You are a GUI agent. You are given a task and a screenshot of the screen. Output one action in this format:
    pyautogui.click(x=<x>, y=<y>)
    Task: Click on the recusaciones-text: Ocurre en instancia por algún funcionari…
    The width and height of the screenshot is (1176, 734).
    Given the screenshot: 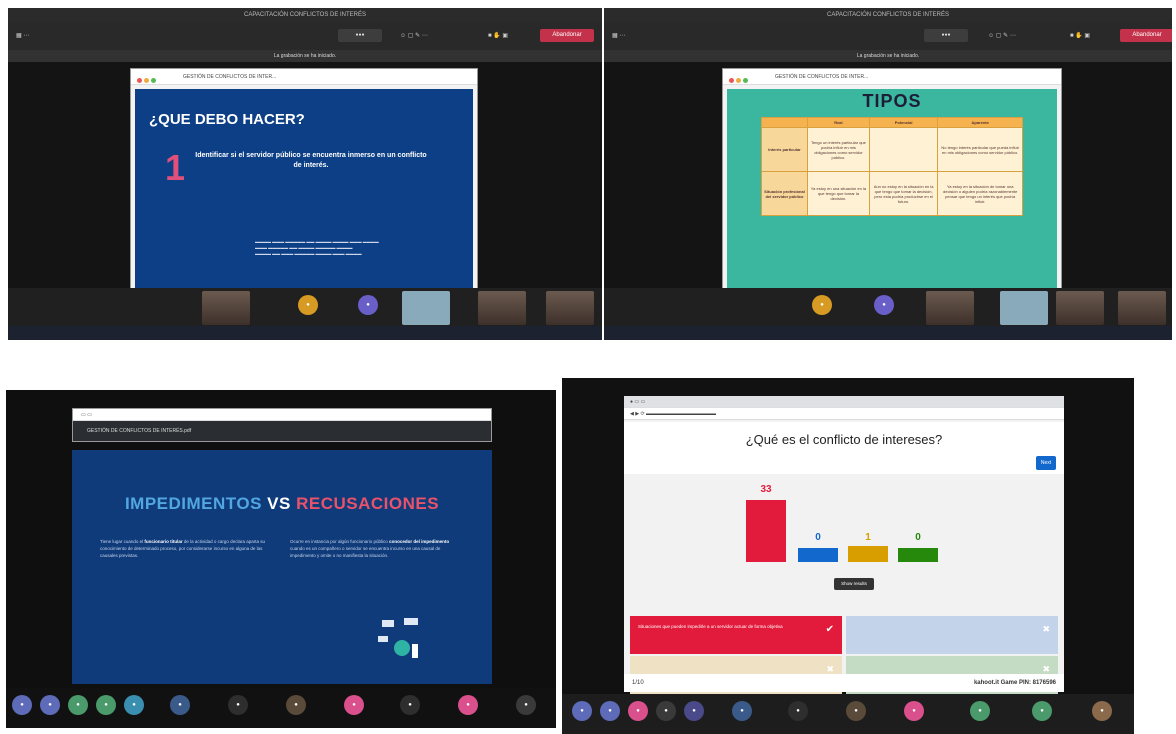 What is the action you would take?
    pyautogui.click(x=375, y=548)
    